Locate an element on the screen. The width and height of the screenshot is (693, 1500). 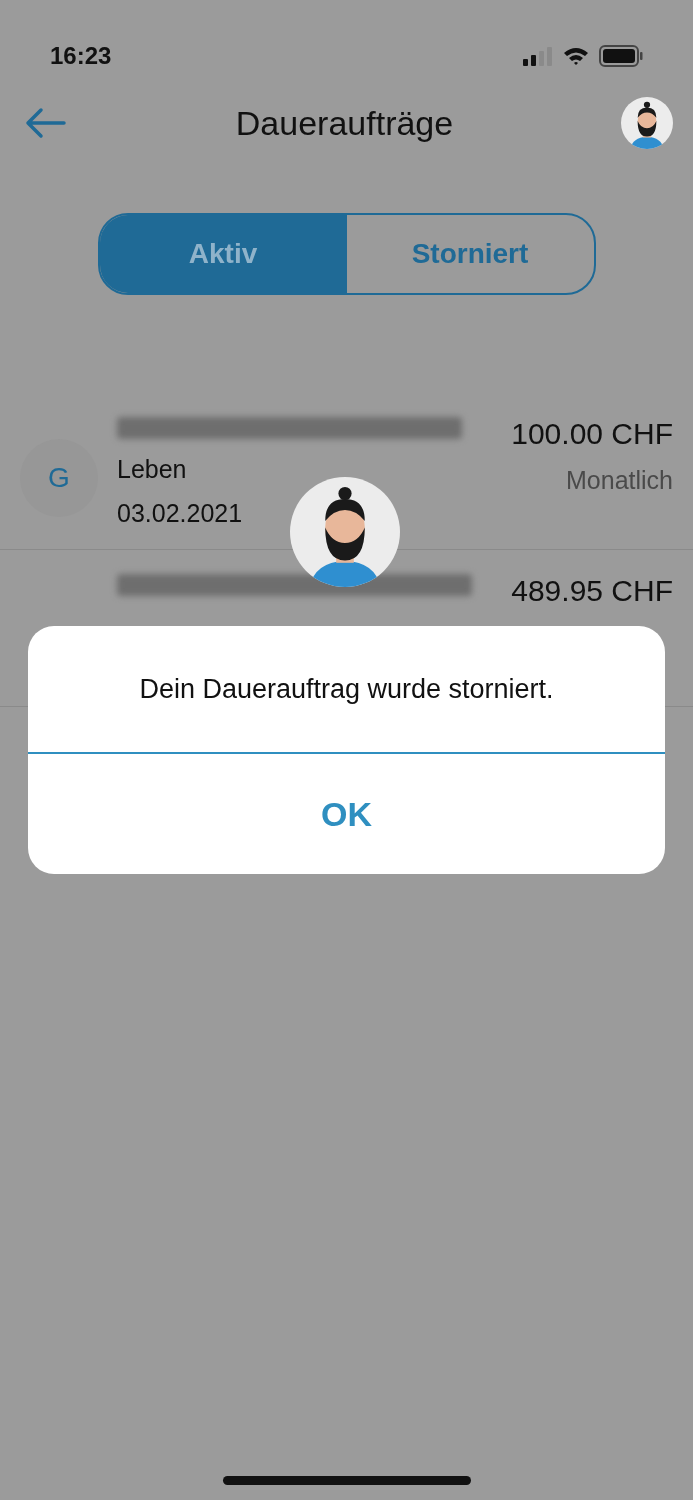
segment-tab: Storniert is located at coordinates (470, 254).